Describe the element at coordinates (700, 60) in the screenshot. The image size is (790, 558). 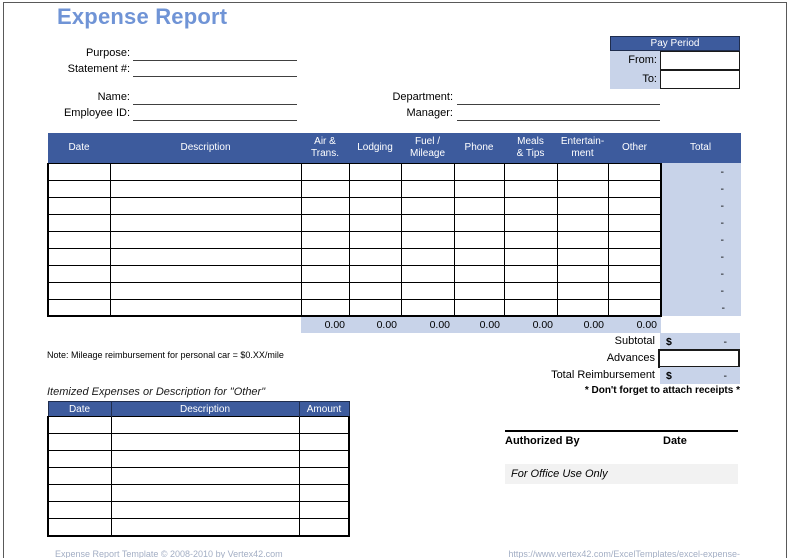
I see `pay-period-from-field` at that location.